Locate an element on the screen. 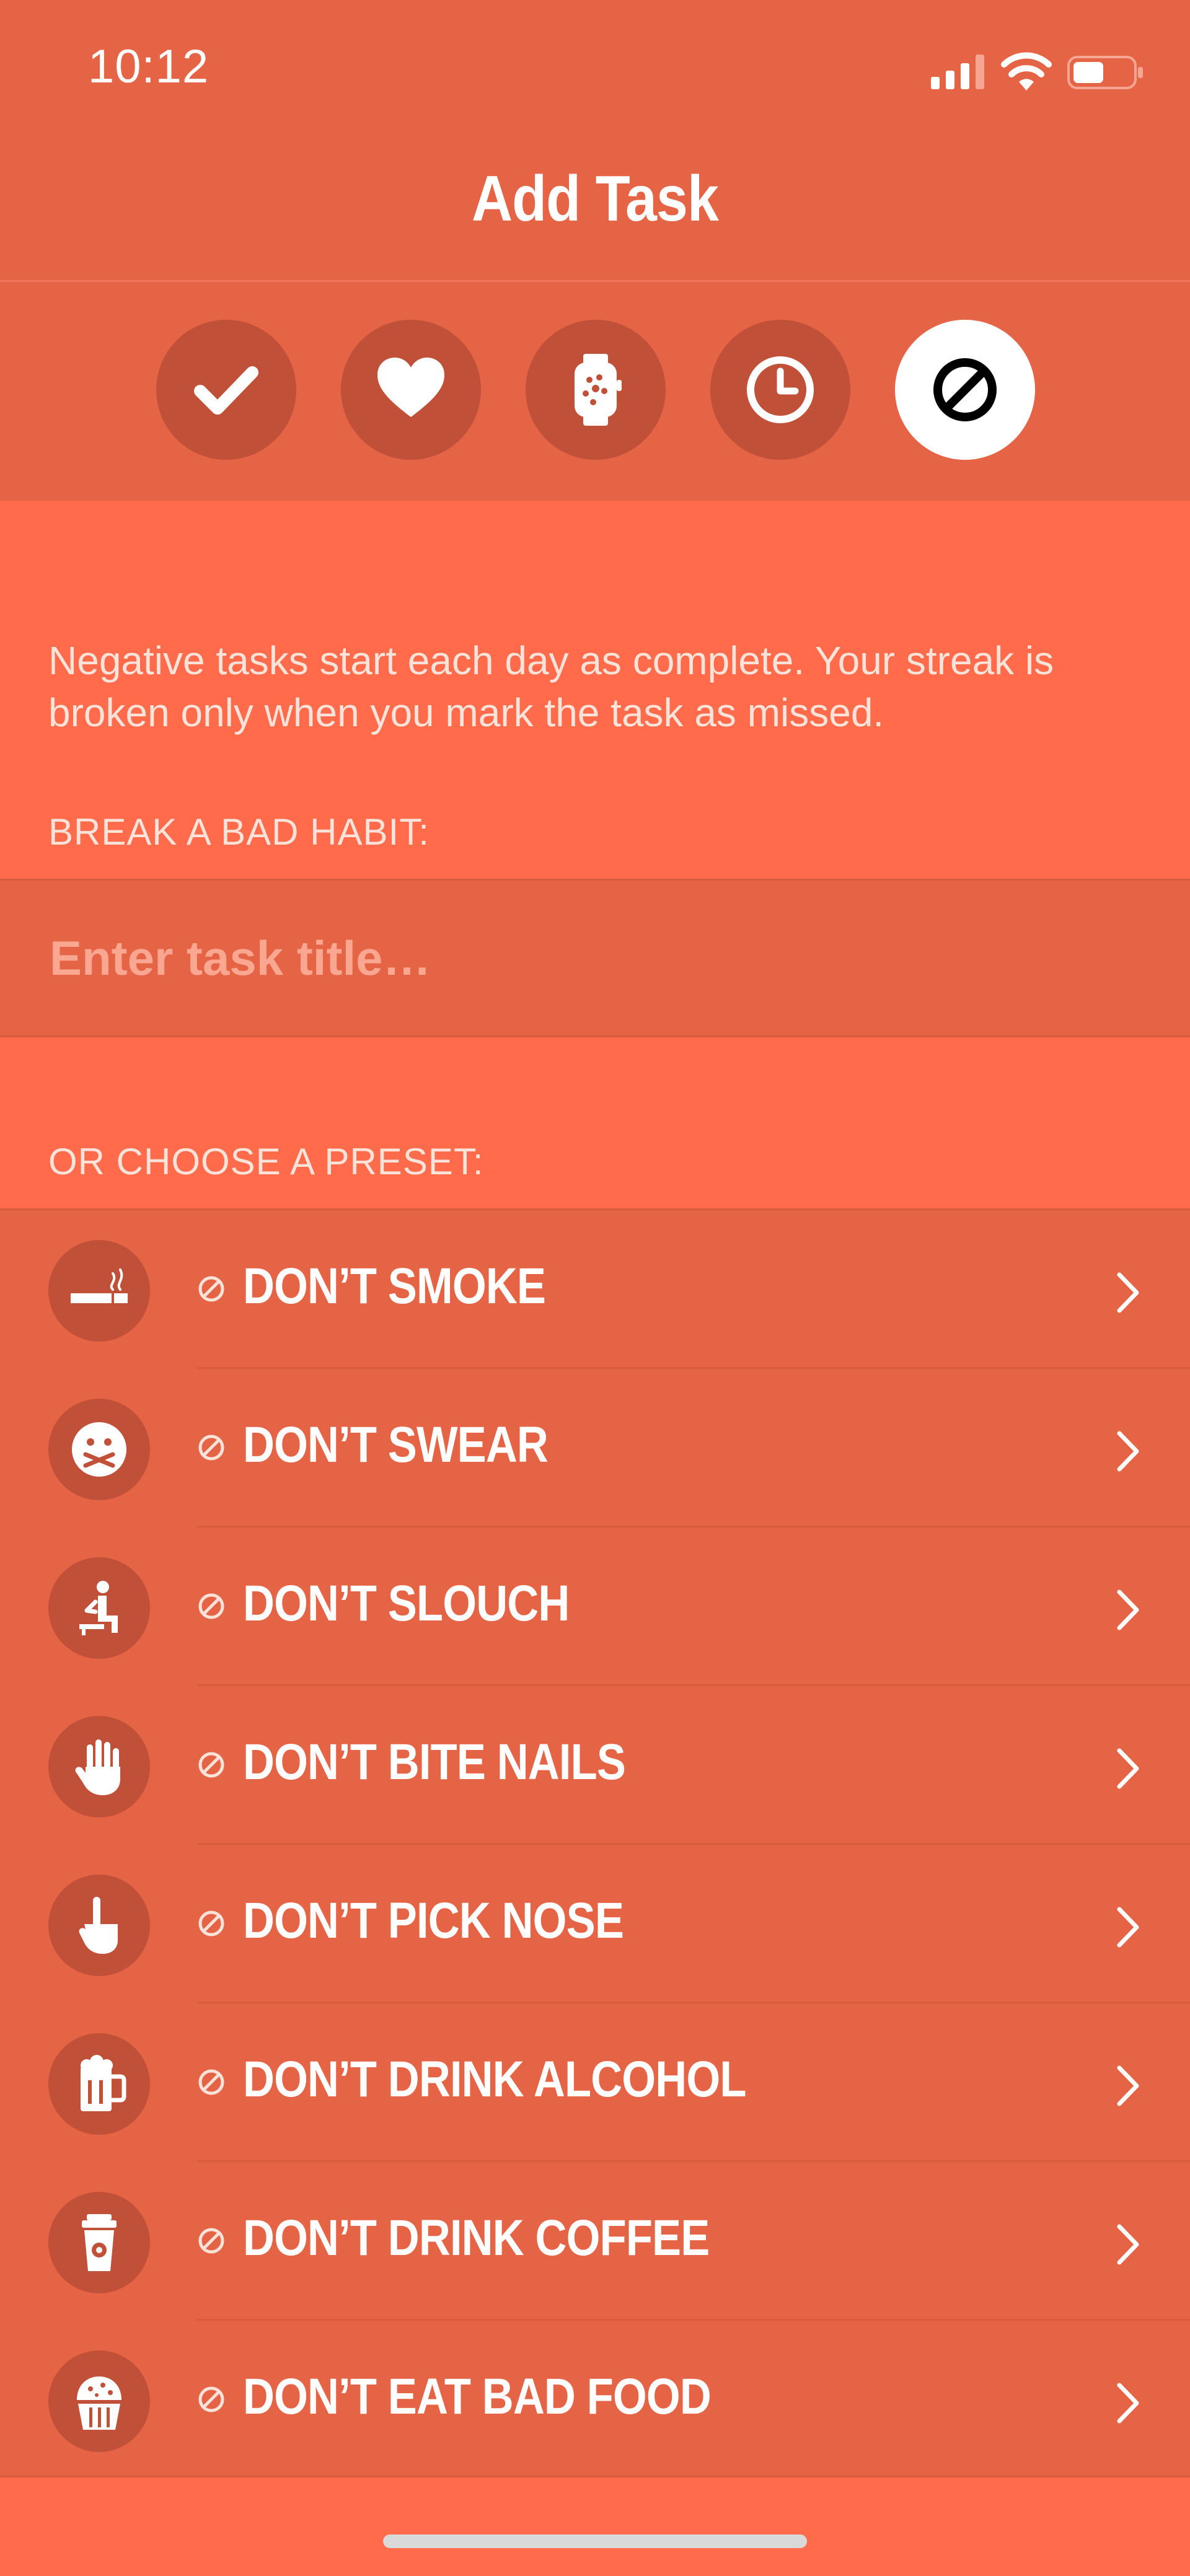 This screenshot has height=2576, width=1190. raised-hand-icon is located at coordinates (97, 1767).